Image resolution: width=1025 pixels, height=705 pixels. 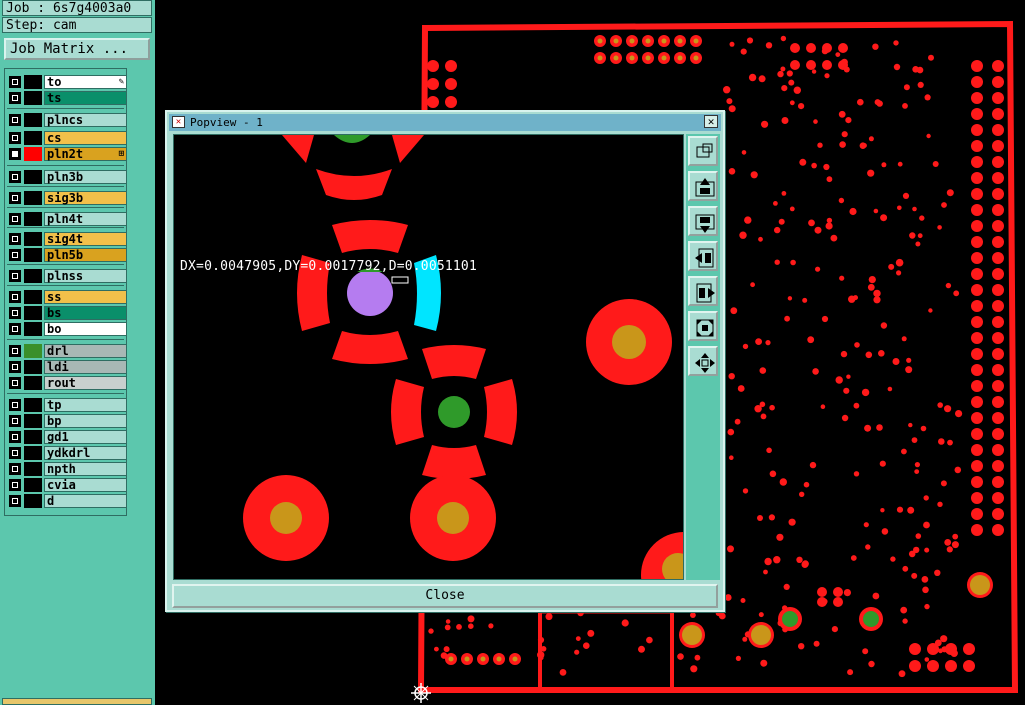 I want to click on layer-row-gd1: gd1, so click(x=67, y=437).